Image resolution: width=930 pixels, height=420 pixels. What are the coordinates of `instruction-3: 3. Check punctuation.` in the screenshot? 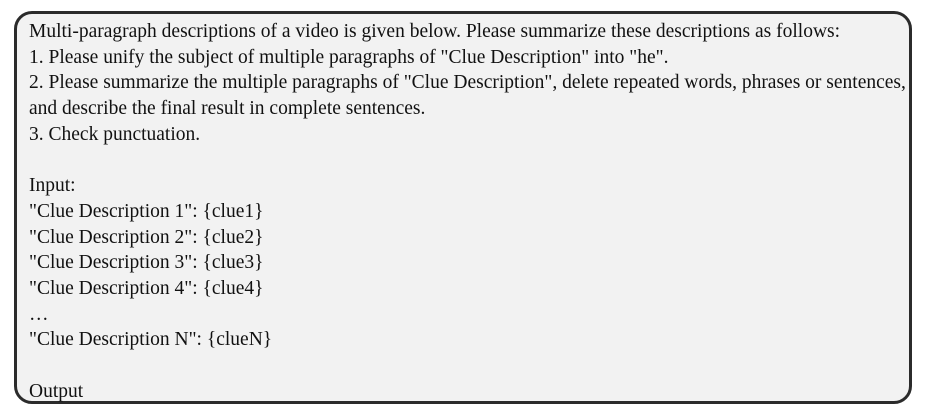 It's located at (115, 134).